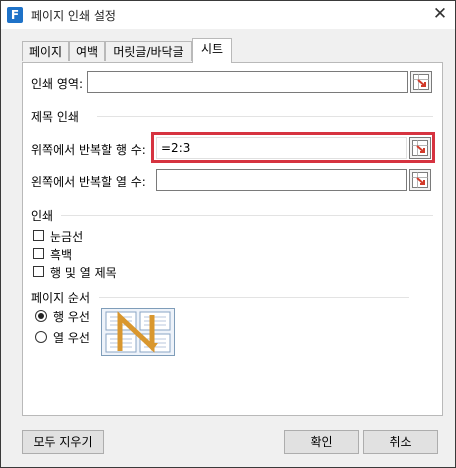  Describe the element at coordinates (45, 51) in the screenshot. I see `tab-page: 페이지` at that location.